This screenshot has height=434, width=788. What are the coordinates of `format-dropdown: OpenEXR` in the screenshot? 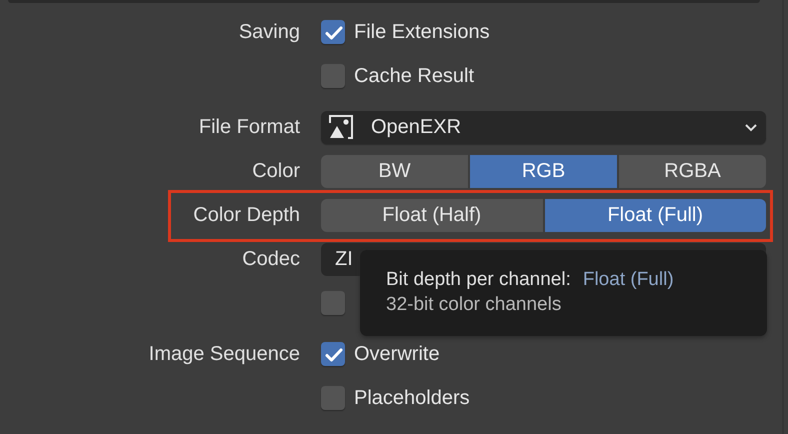 It's located at (543, 127).